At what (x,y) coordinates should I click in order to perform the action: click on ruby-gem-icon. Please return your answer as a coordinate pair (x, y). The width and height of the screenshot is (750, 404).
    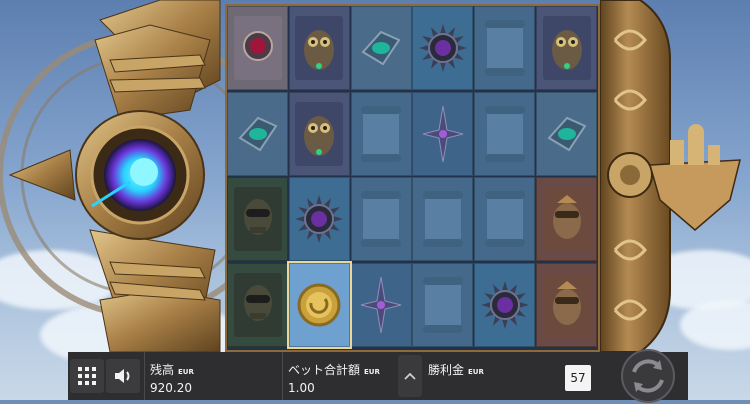
    Looking at the image, I should click on (257, 48).